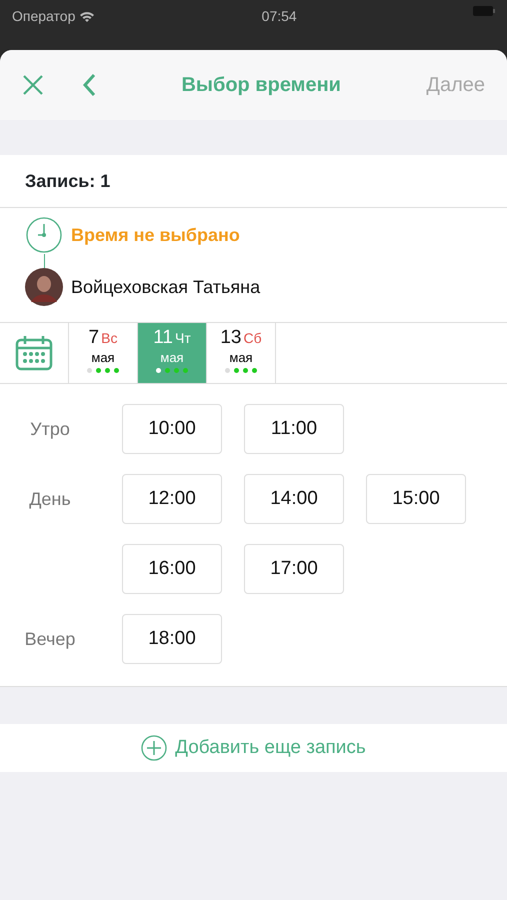  Describe the element at coordinates (279, 16) in the screenshot. I see `status-time: 07:54` at that location.